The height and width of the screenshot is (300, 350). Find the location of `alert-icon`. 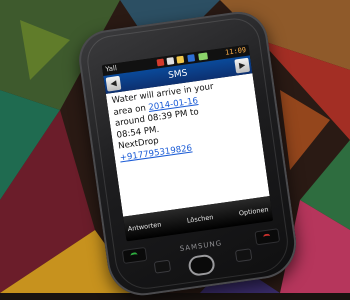

alert-icon is located at coordinates (160, 62).